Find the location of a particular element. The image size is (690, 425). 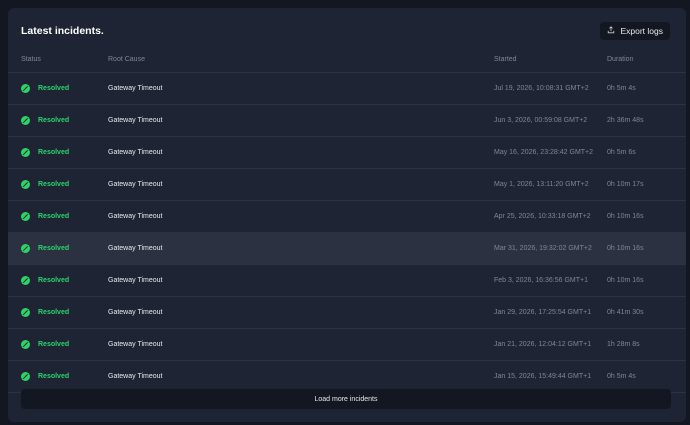

card-header: Latest incidents. Export logs is located at coordinates (347, 29).